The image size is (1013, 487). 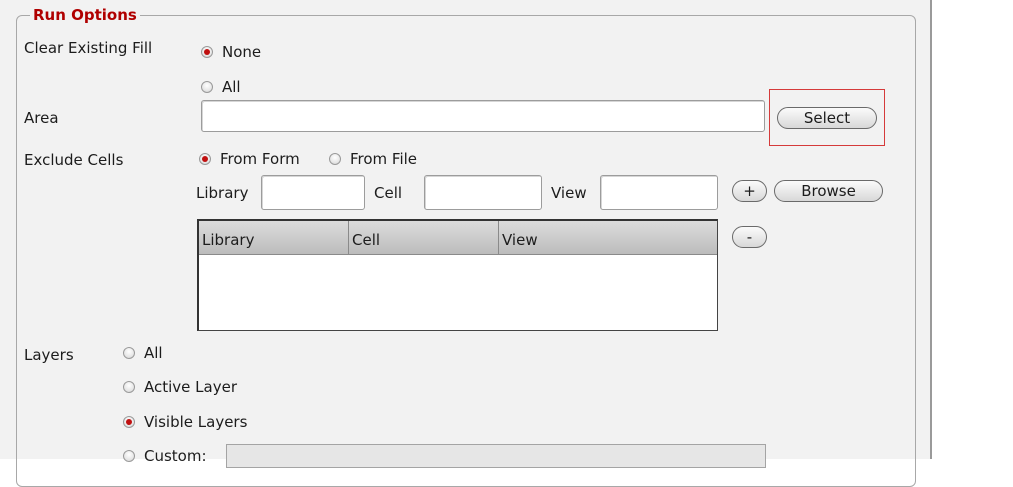 I want to click on add-button: +, so click(x=749, y=191).